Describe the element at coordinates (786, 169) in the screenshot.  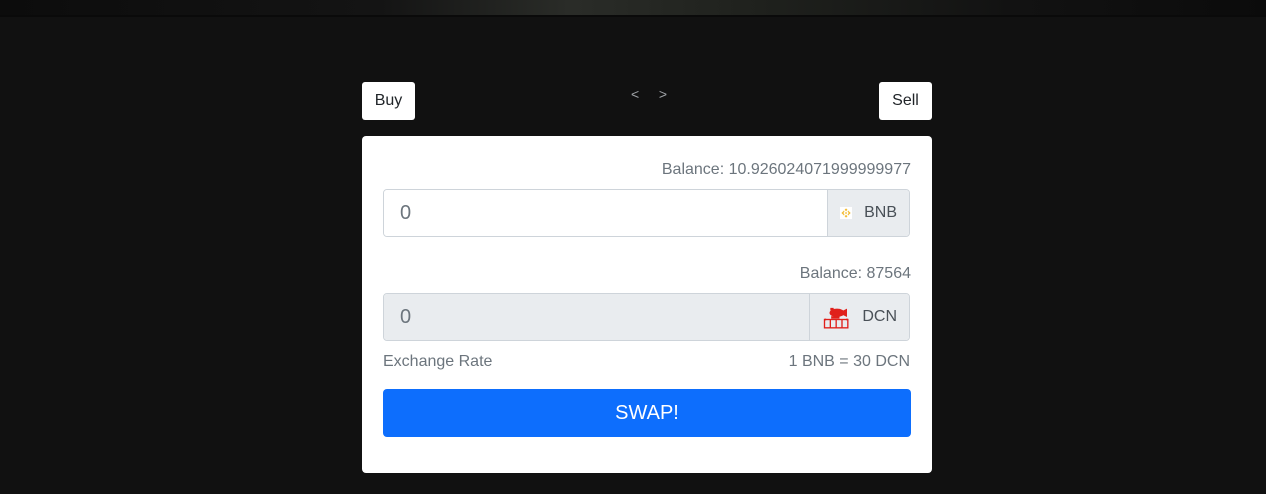
I see `from-balance: Balance: 10.926024071999999977` at that location.